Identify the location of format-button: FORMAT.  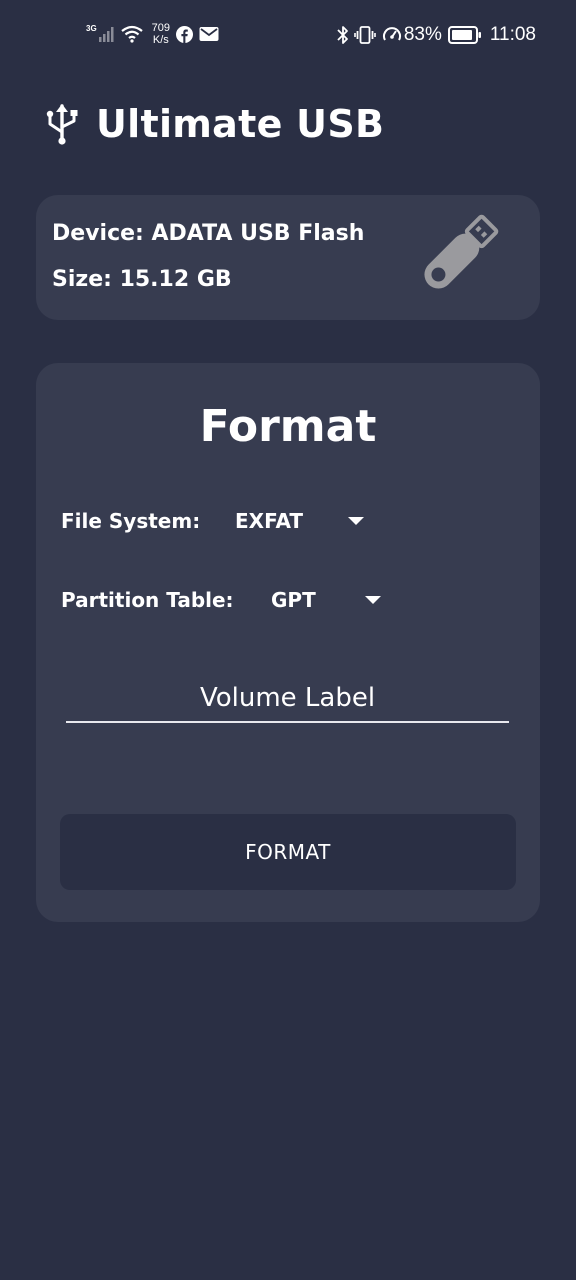
(288, 852).